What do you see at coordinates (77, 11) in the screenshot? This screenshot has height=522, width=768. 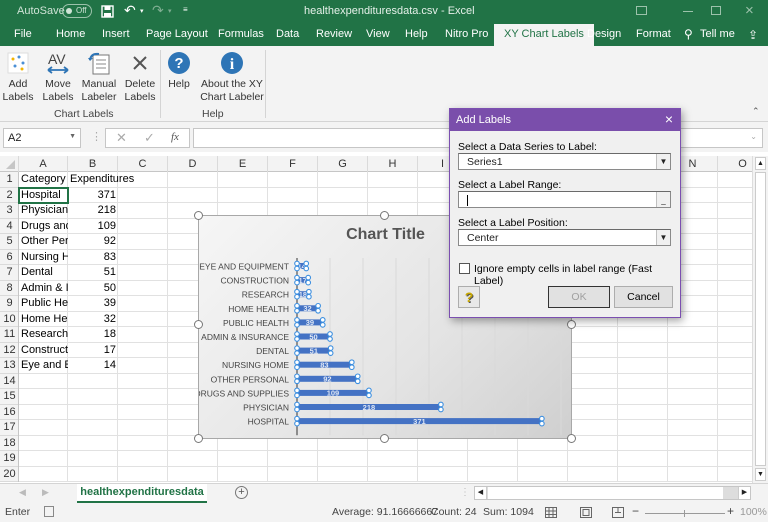 I see `autosave-toggle: Off` at bounding box center [77, 11].